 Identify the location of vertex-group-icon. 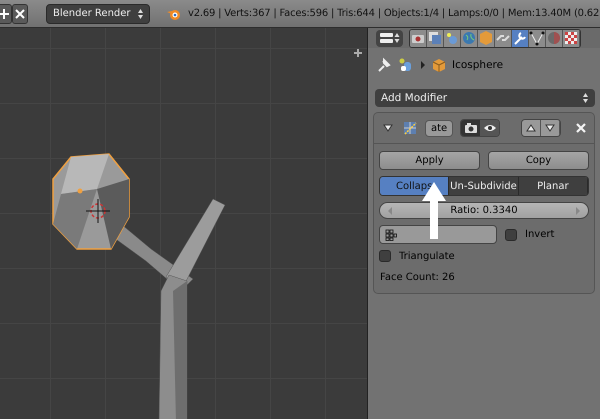
(391, 234).